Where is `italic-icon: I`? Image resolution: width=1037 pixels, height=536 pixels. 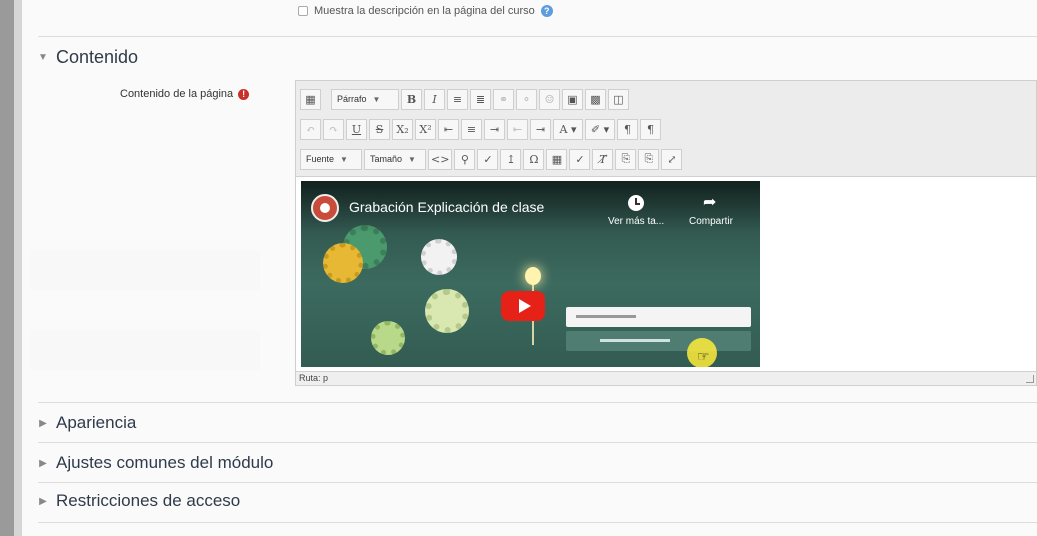 italic-icon: I is located at coordinates (434, 99).